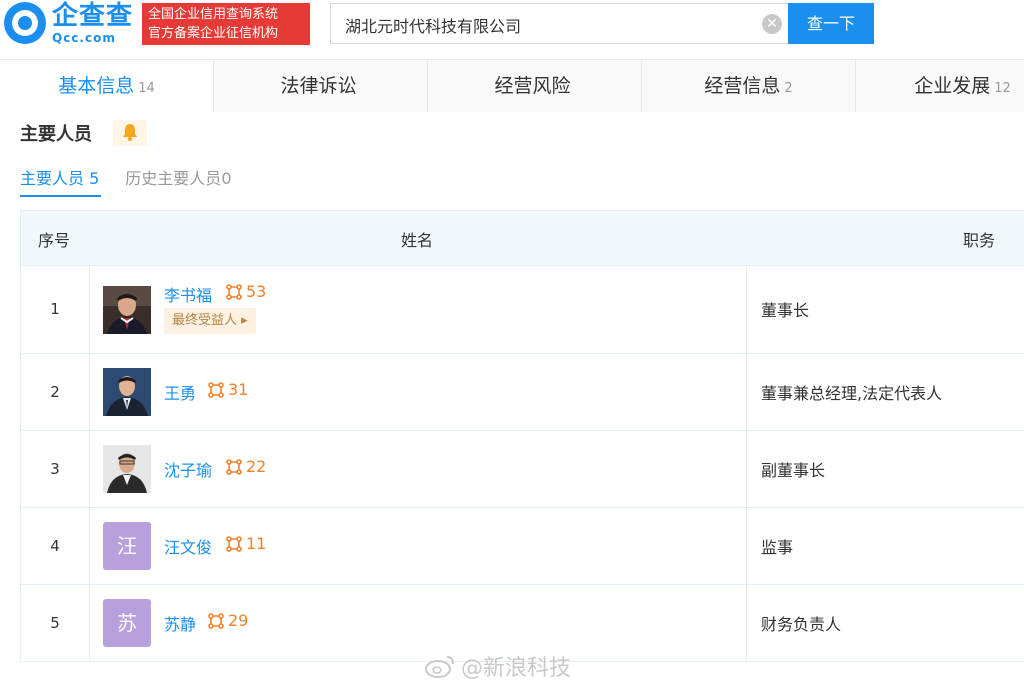 Image resolution: width=1024 pixels, height=691 pixels. I want to click on table-row: 2 王勇 31 董事兼总经理,法定代表人, so click(522, 392).